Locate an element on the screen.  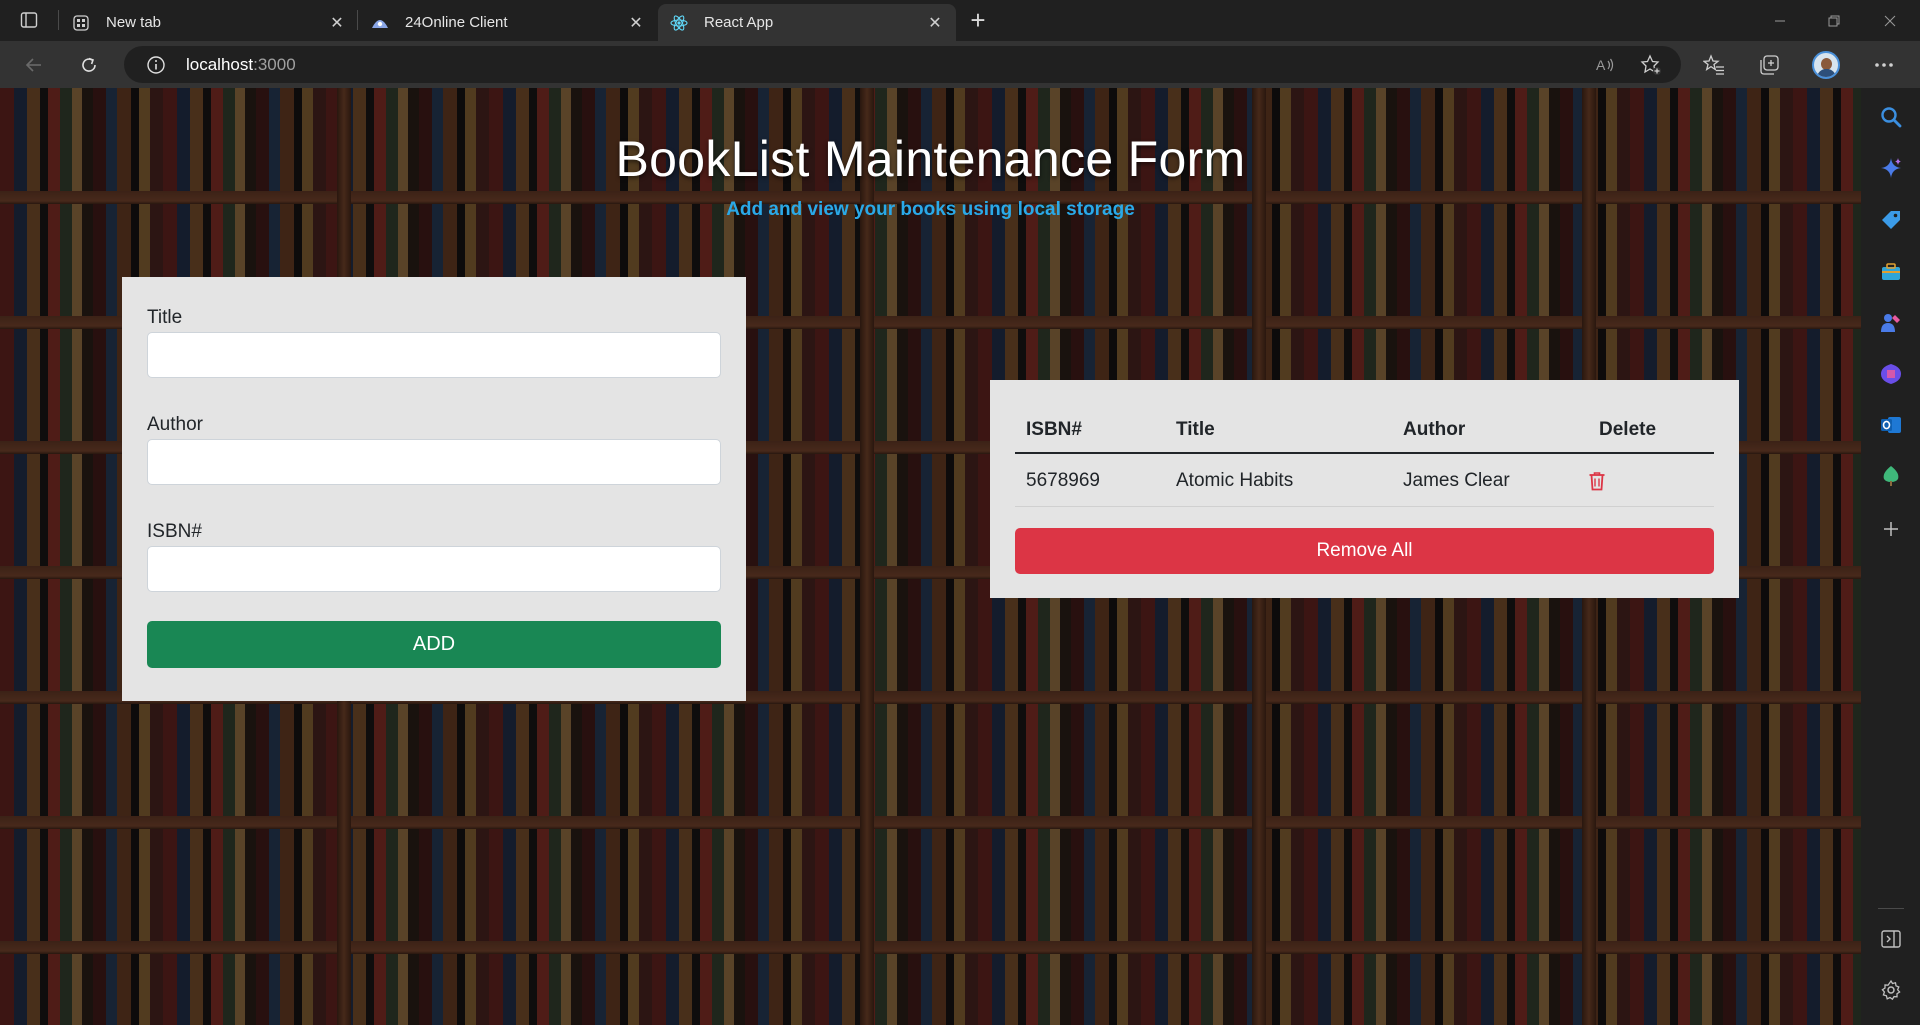
site-info-icon is located at coordinates (156, 65).